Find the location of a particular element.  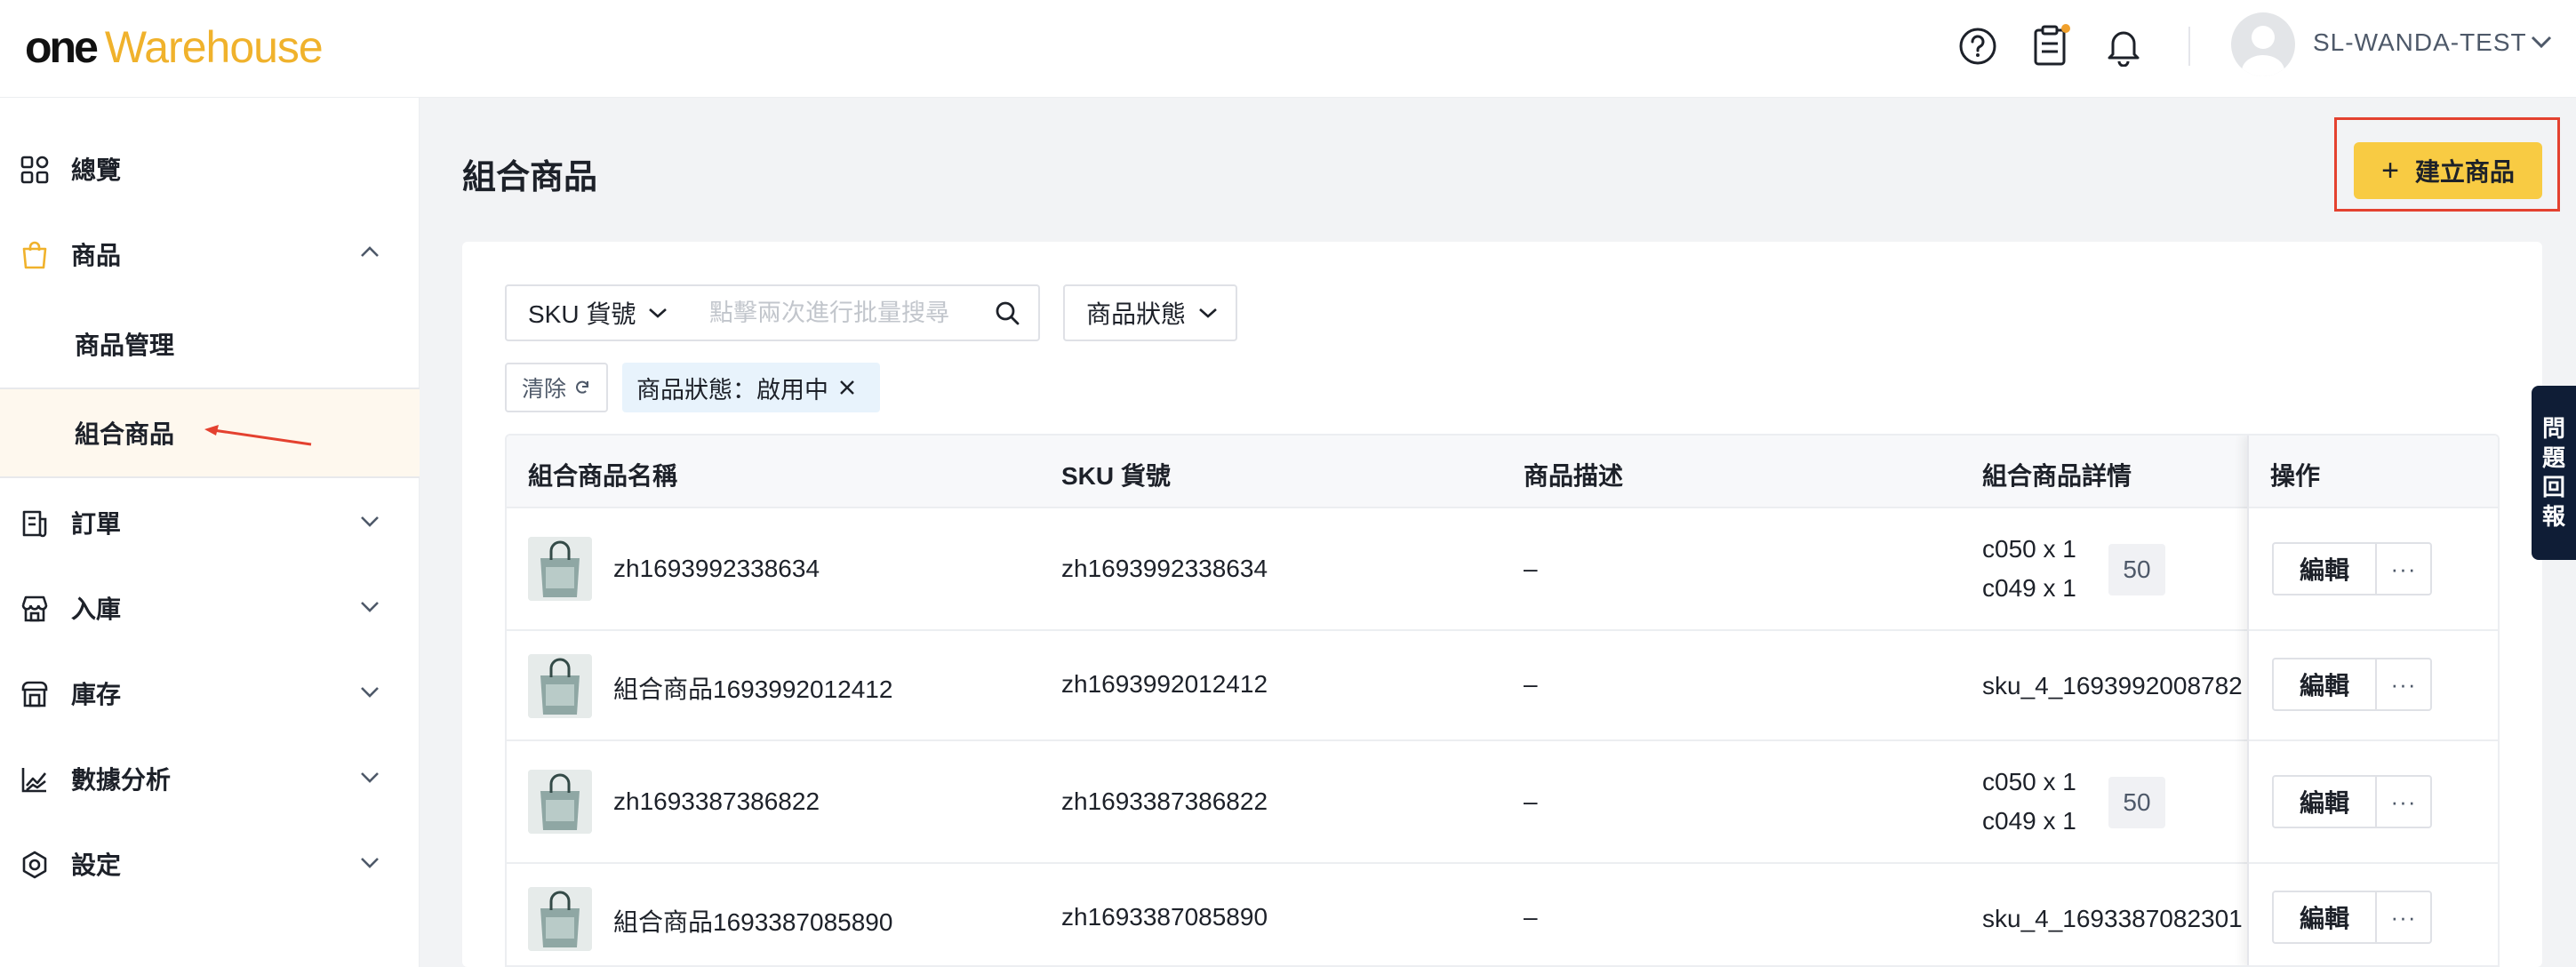

sidebar-item-products: 商品 is located at coordinates (210, 254).